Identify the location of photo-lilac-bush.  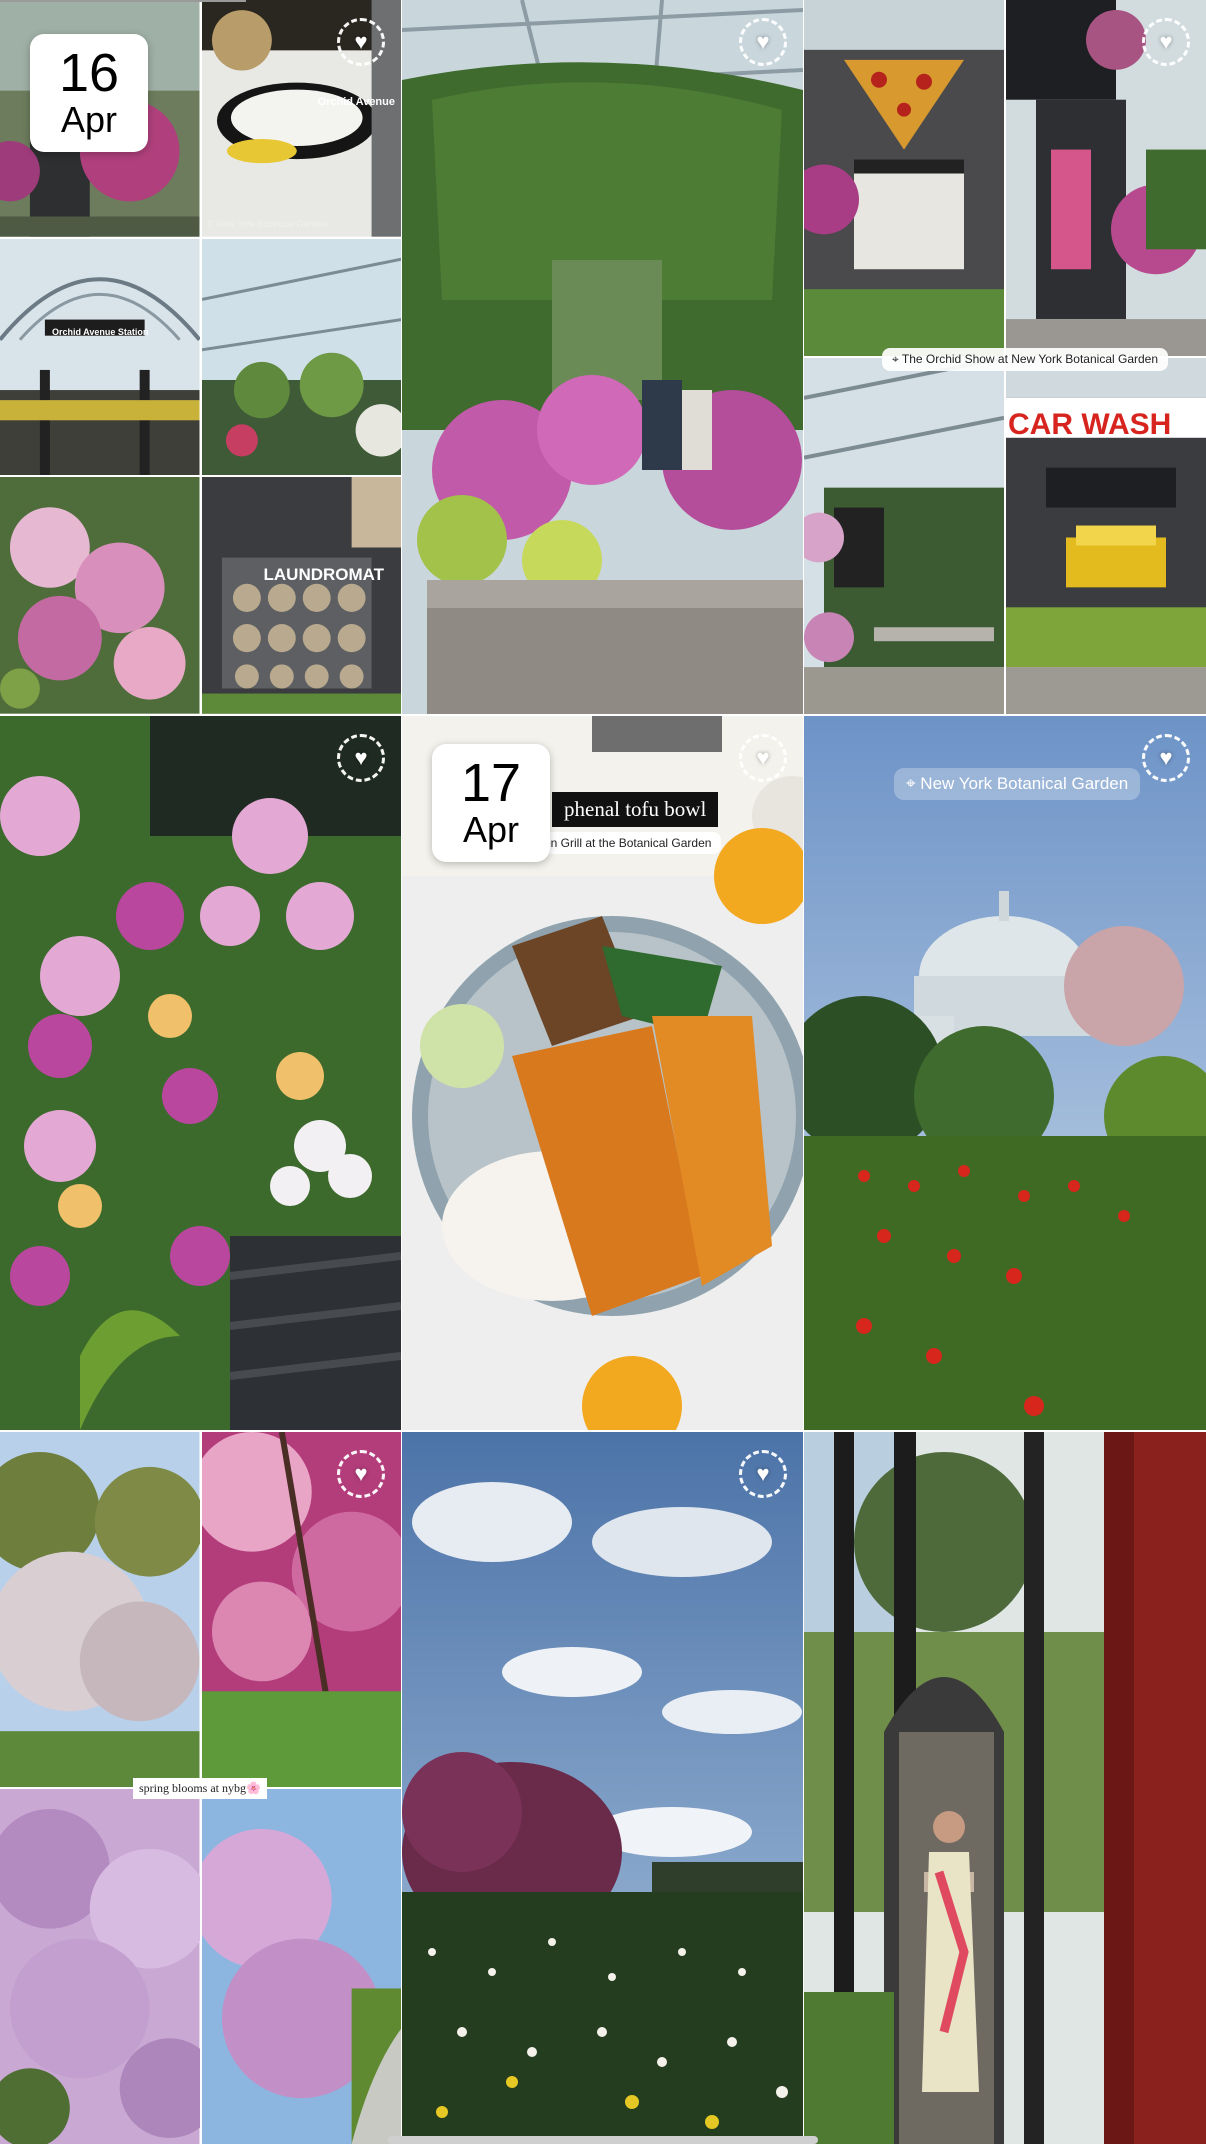
(100, 1966).